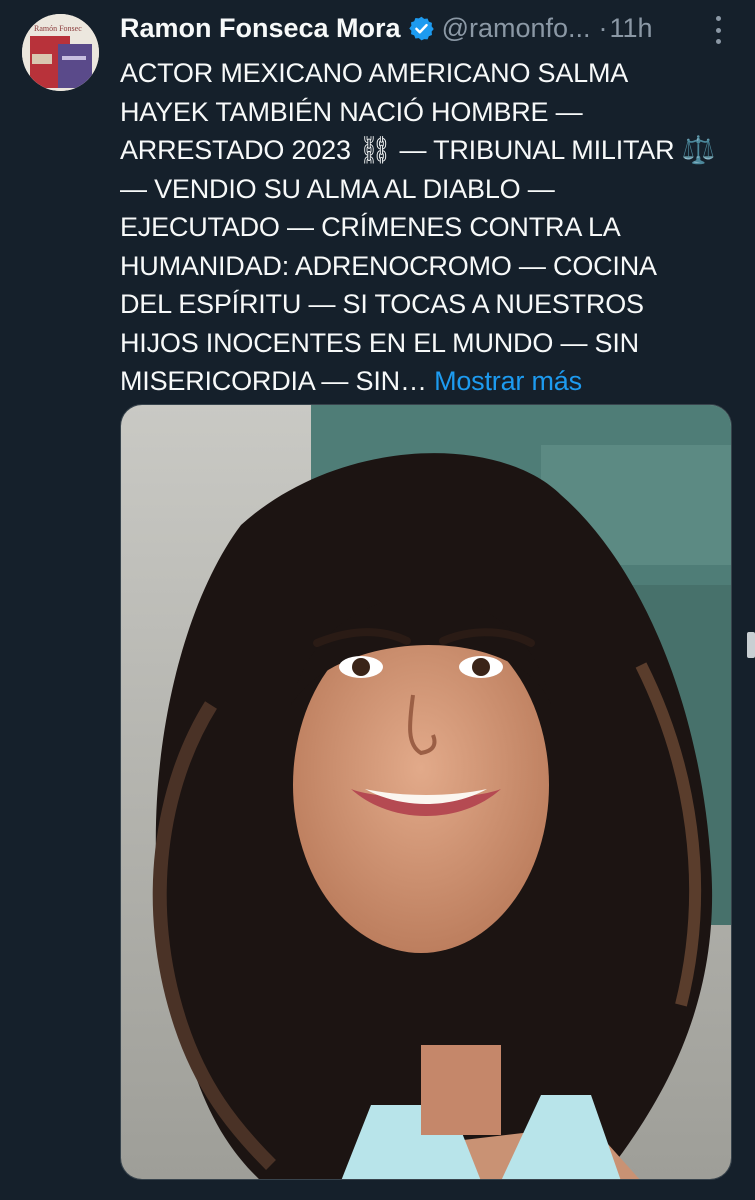  I want to click on tweet-line: DEL ESPÍRITU — SI TOCAS A NUESTROS, so click(382, 304).